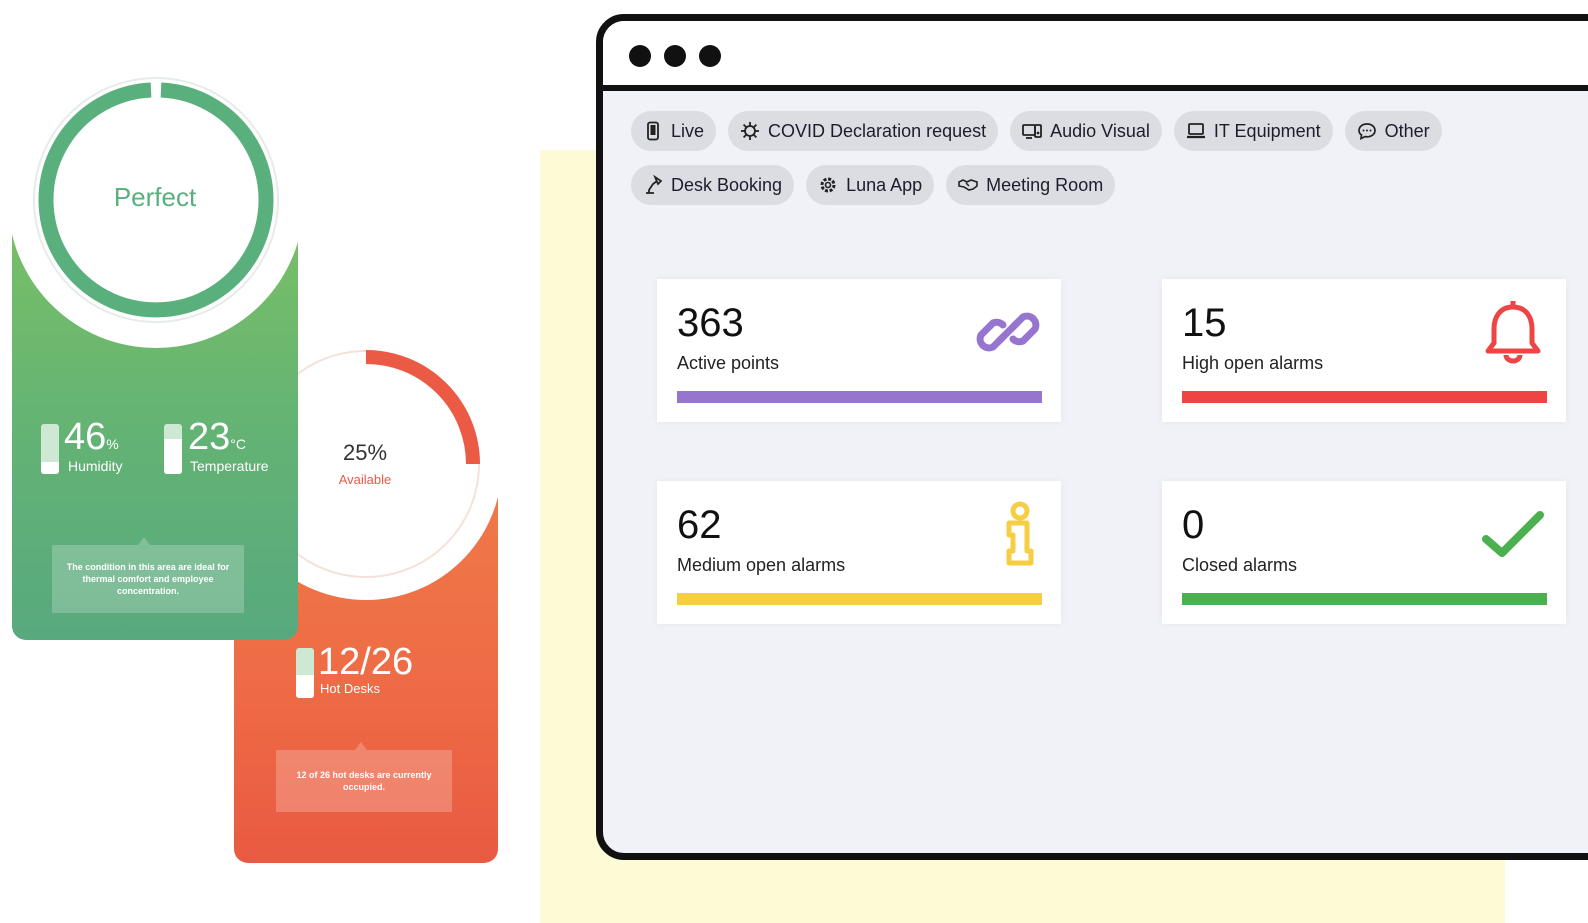 Image resolution: width=1588 pixels, height=923 pixels. What do you see at coordinates (1366, 131) in the screenshot?
I see `chat-bubble-icon` at bounding box center [1366, 131].